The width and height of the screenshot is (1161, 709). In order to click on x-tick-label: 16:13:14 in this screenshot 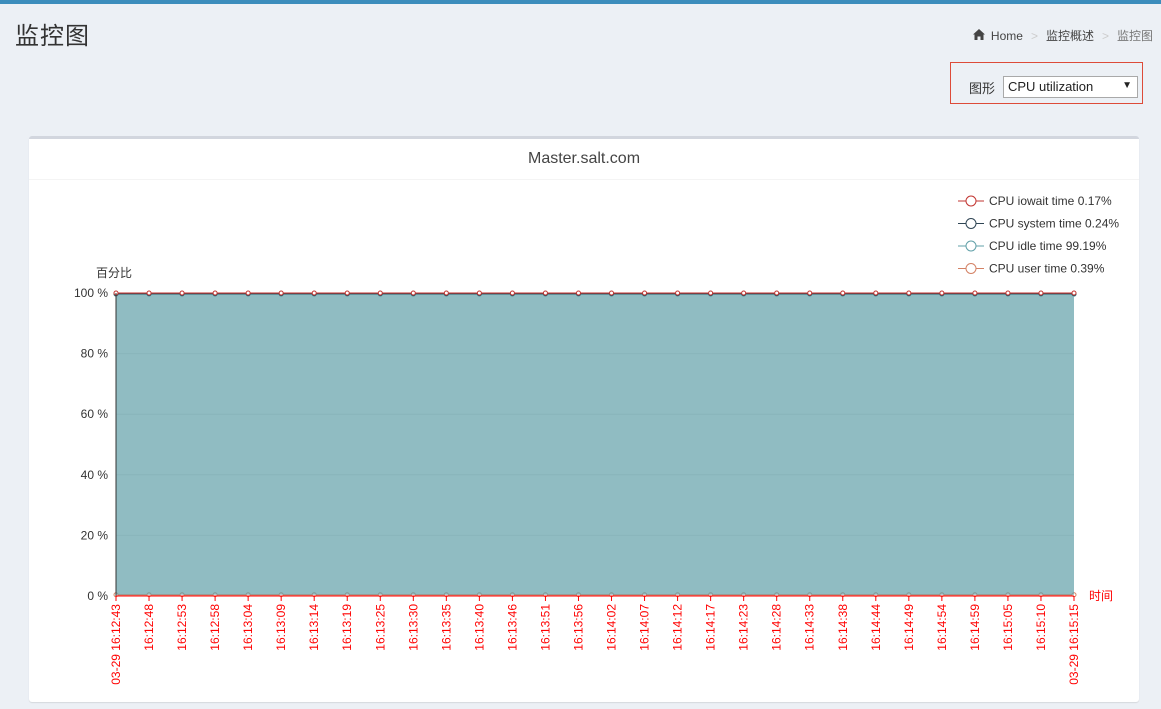, I will do `click(314, 627)`.